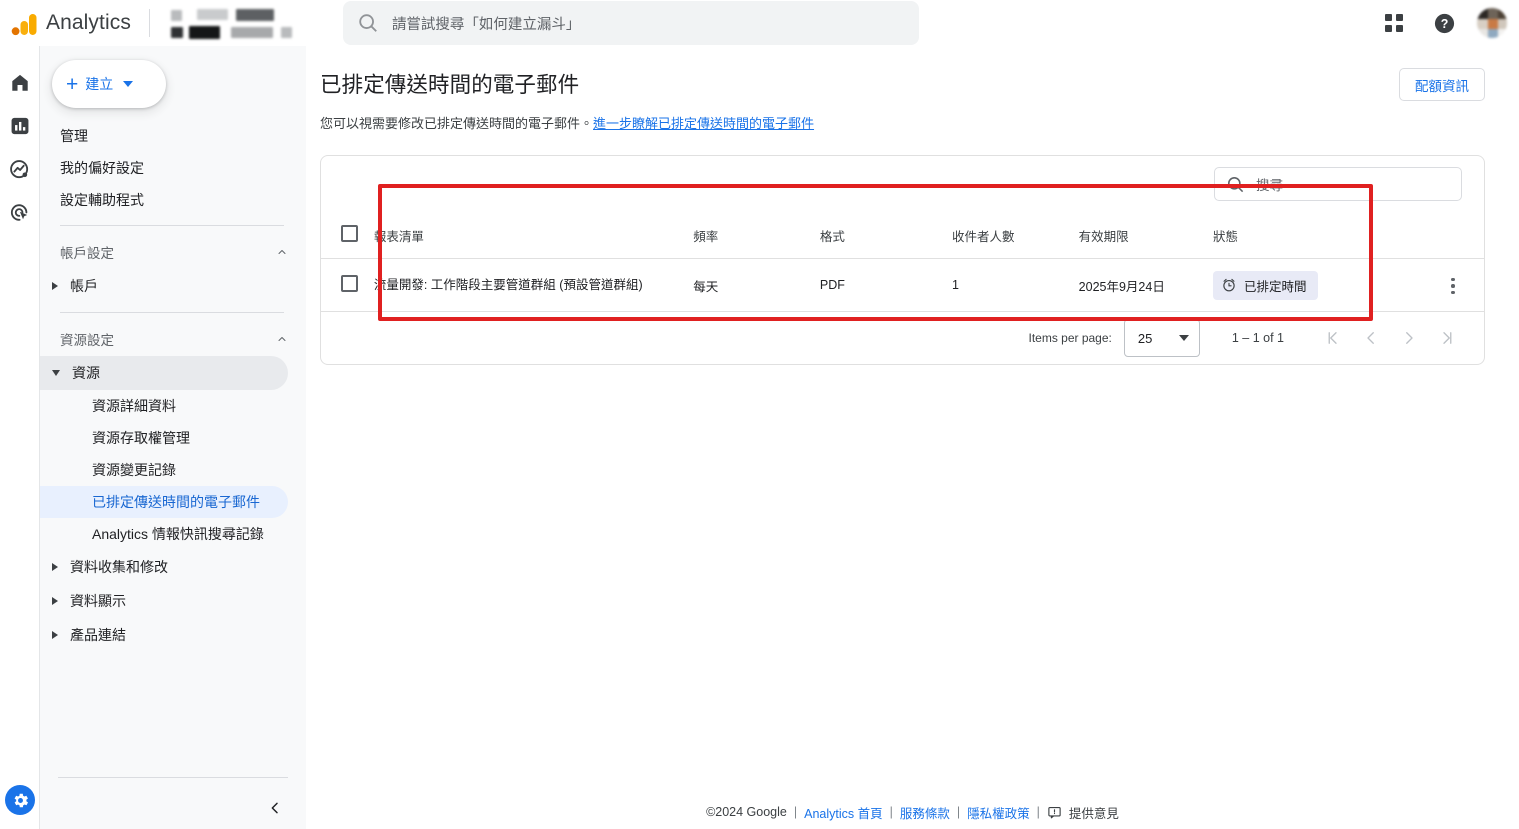 This screenshot has height=829, width=1519. I want to click on search-icon, so click(368, 23).